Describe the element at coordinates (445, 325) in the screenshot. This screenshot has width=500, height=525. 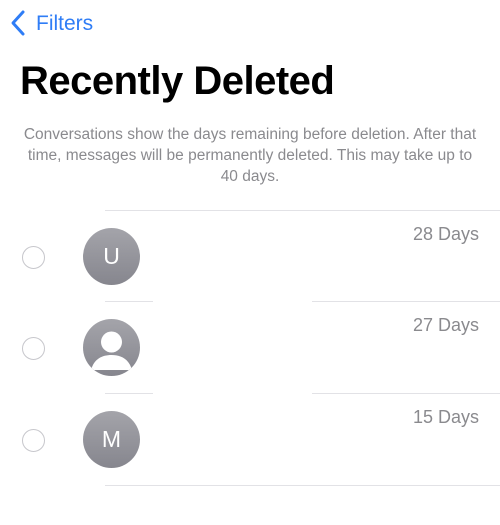
I see `days-remaining: 27 Days` at that location.